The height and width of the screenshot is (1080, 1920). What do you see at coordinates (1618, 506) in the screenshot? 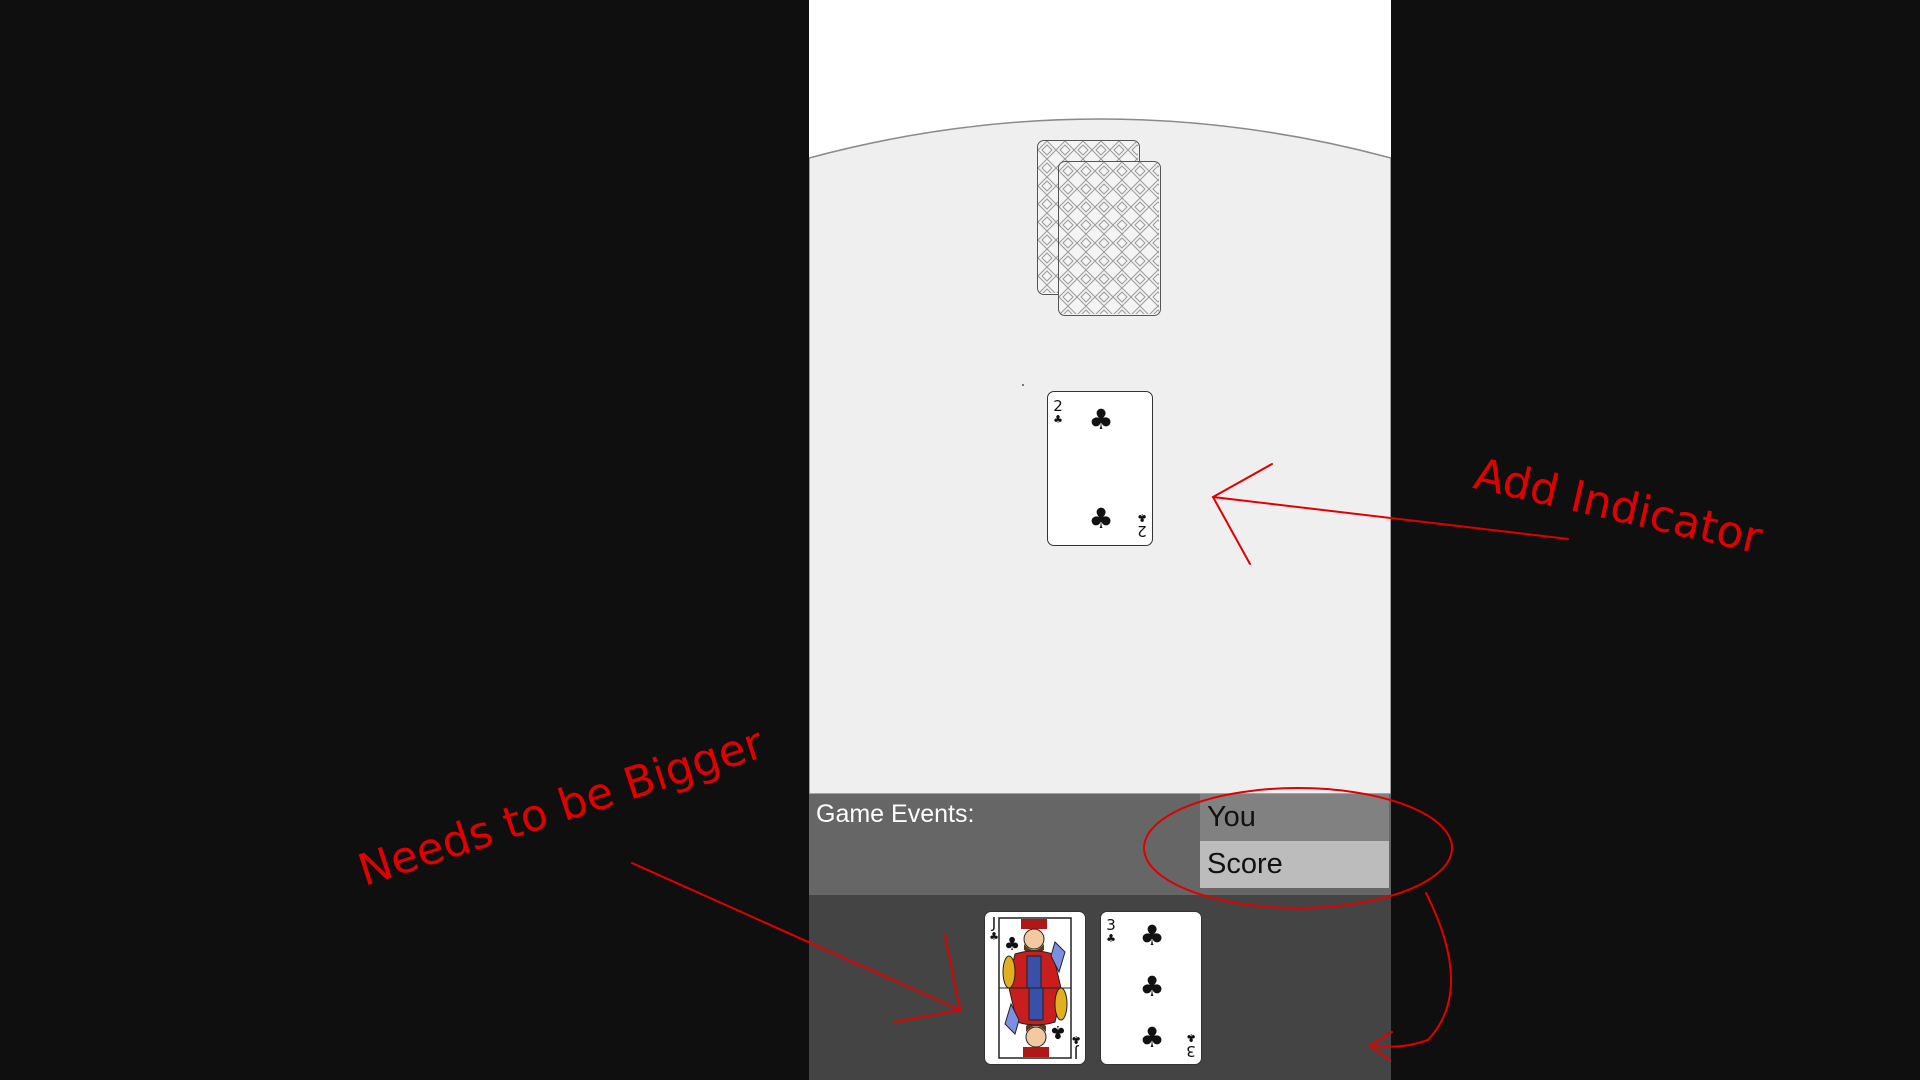
I see `add-indicator-annotation: Add Indicator` at bounding box center [1618, 506].